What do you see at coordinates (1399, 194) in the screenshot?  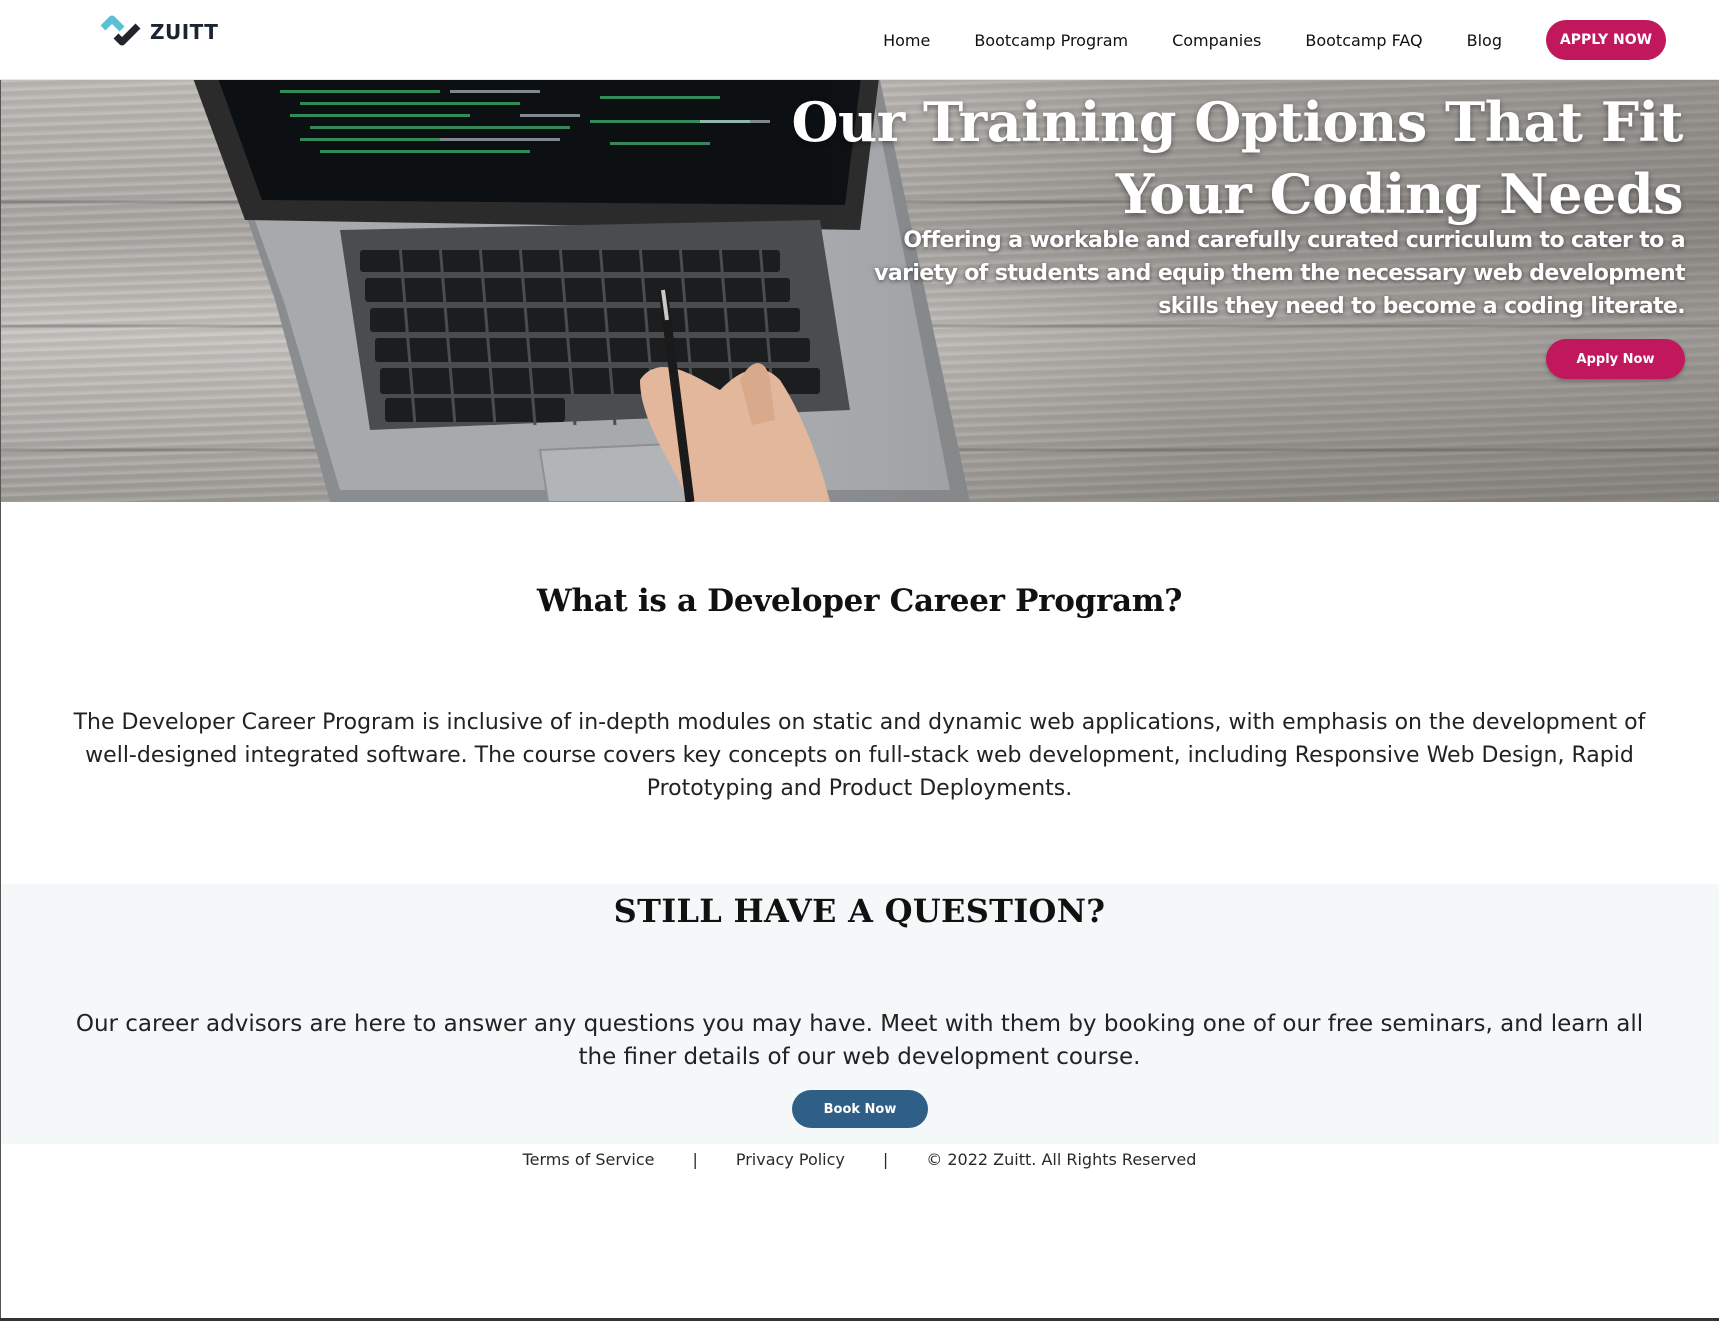 I see `hero-title-line-2: Your Coding Needs` at bounding box center [1399, 194].